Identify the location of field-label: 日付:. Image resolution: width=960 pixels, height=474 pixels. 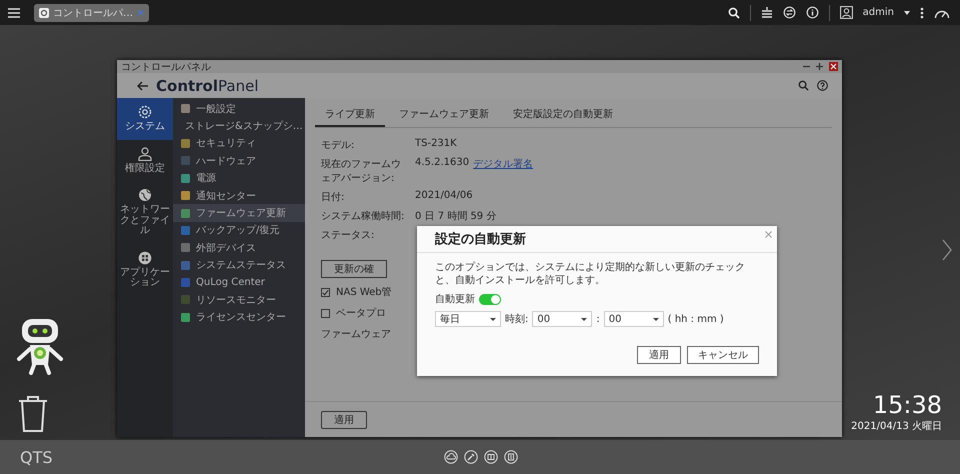
(333, 197).